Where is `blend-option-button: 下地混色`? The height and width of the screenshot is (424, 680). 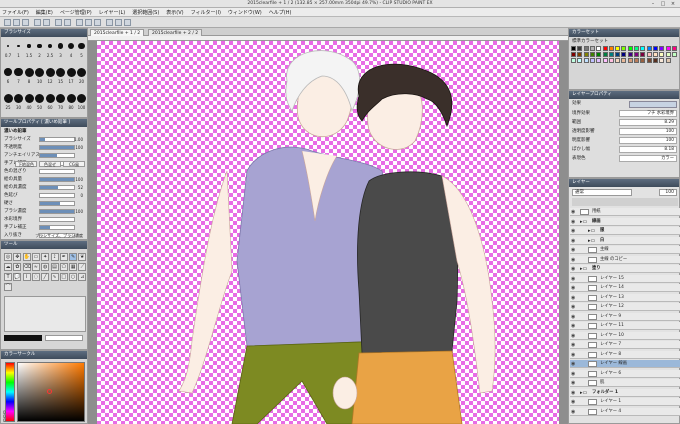
blend-option-button: 下地混色 is located at coordinates (26, 164).